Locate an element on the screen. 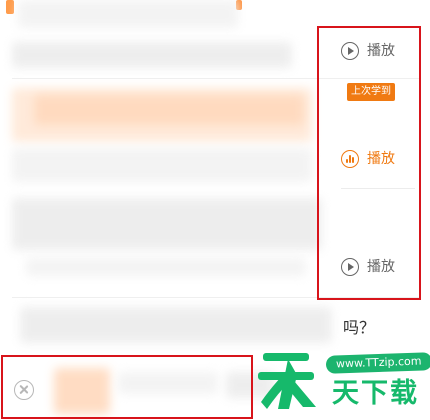 Image resolution: width=430 pixels, height=420 pixels. audio-bars-icon is located at coordinates (350, 159).